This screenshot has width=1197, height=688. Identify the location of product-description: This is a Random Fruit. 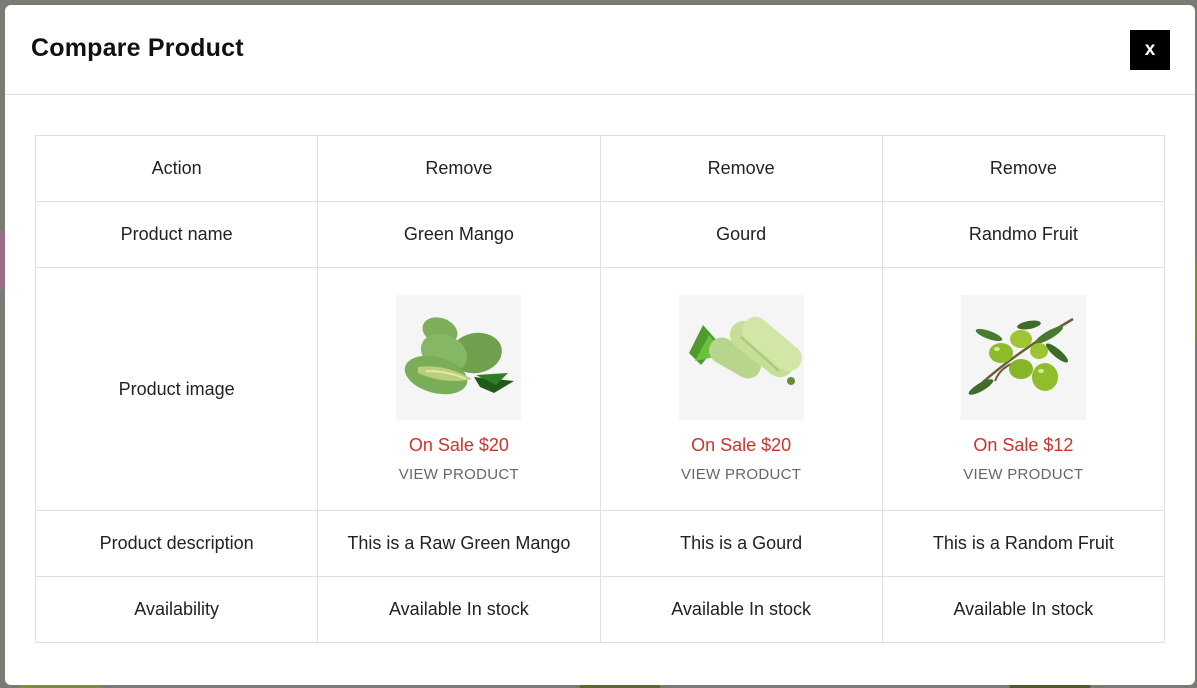
(1023, 543).